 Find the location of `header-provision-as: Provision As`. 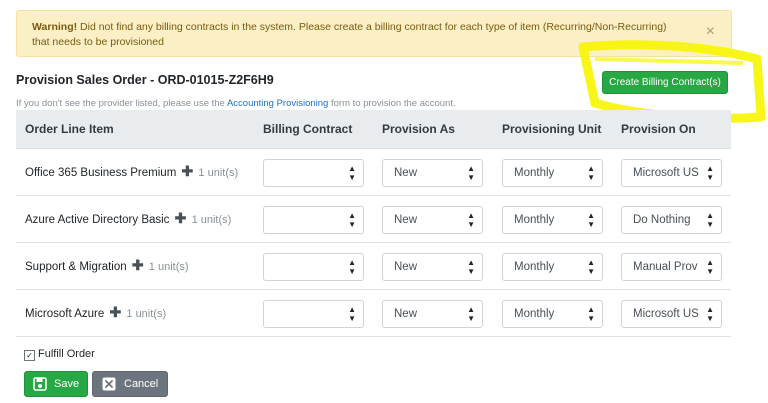

header-provision-as: Provision As is located at coordinates (418, 129).